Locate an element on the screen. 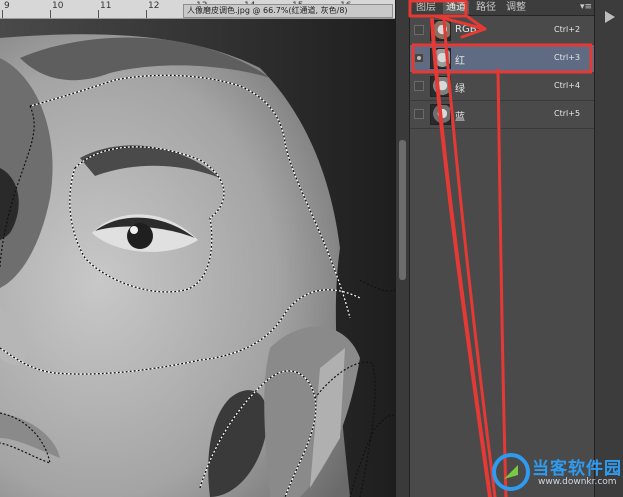 This screenshot has width=623, height=497. tab-paths: 路径 is located at coordinates (486, 7).